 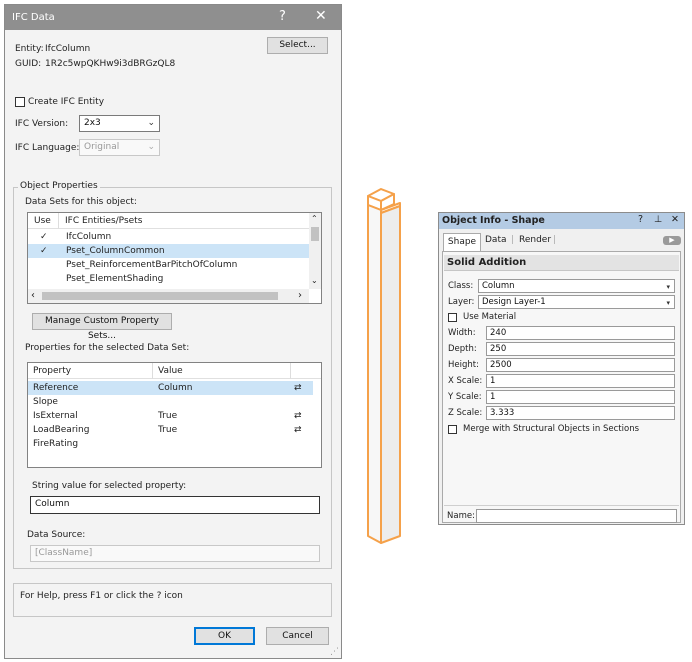 What do you see at coordinates (462, 333) in the screenshot?
I see `width-label: Width:` at bounding box center [462, 333].